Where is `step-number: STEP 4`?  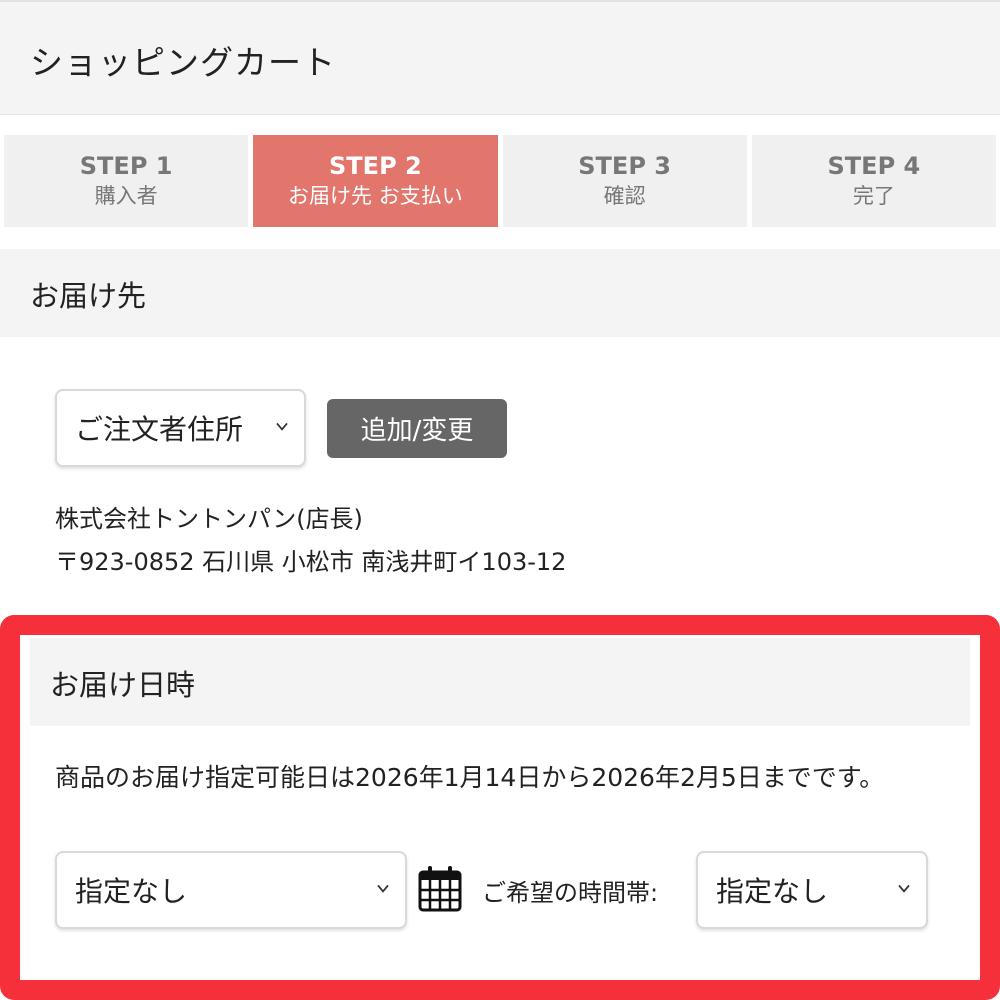 step-number: STEP 4 is located at coordinates (874, 166).